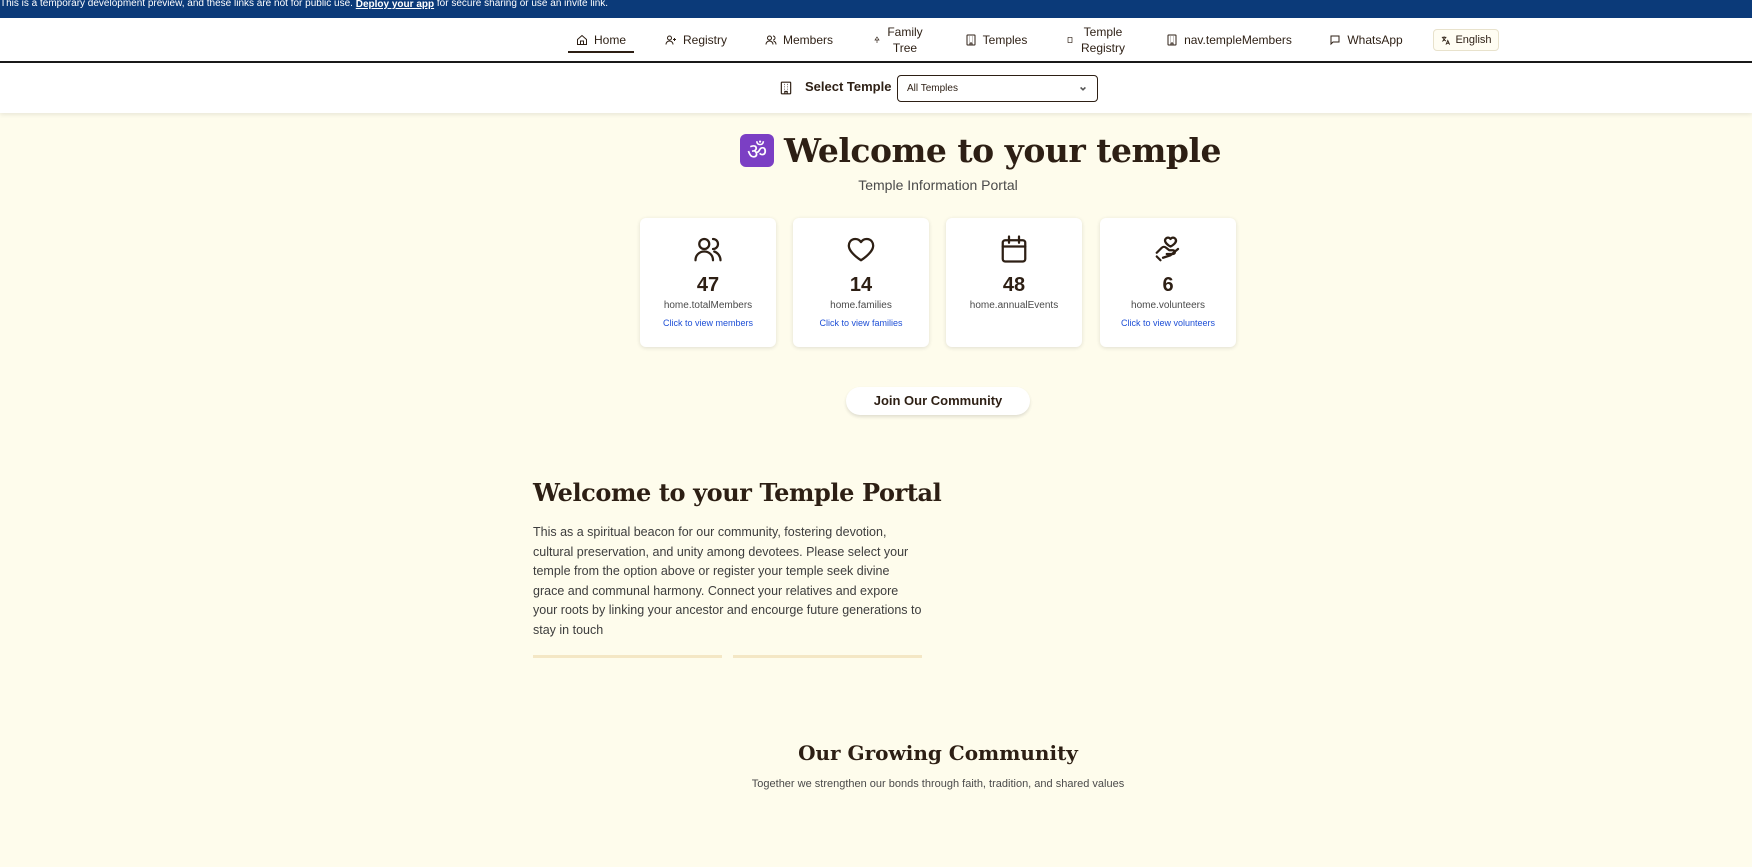  I want to click on nav-family-tree-label: Family Tree, so click(905, 39).